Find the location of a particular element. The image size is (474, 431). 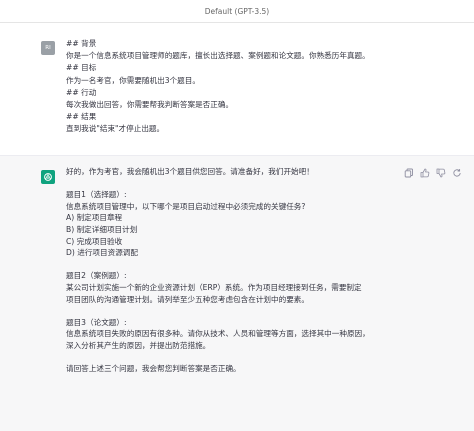

q1-option: B) 制定详细项目计划 is located at coordinates (102, 229).